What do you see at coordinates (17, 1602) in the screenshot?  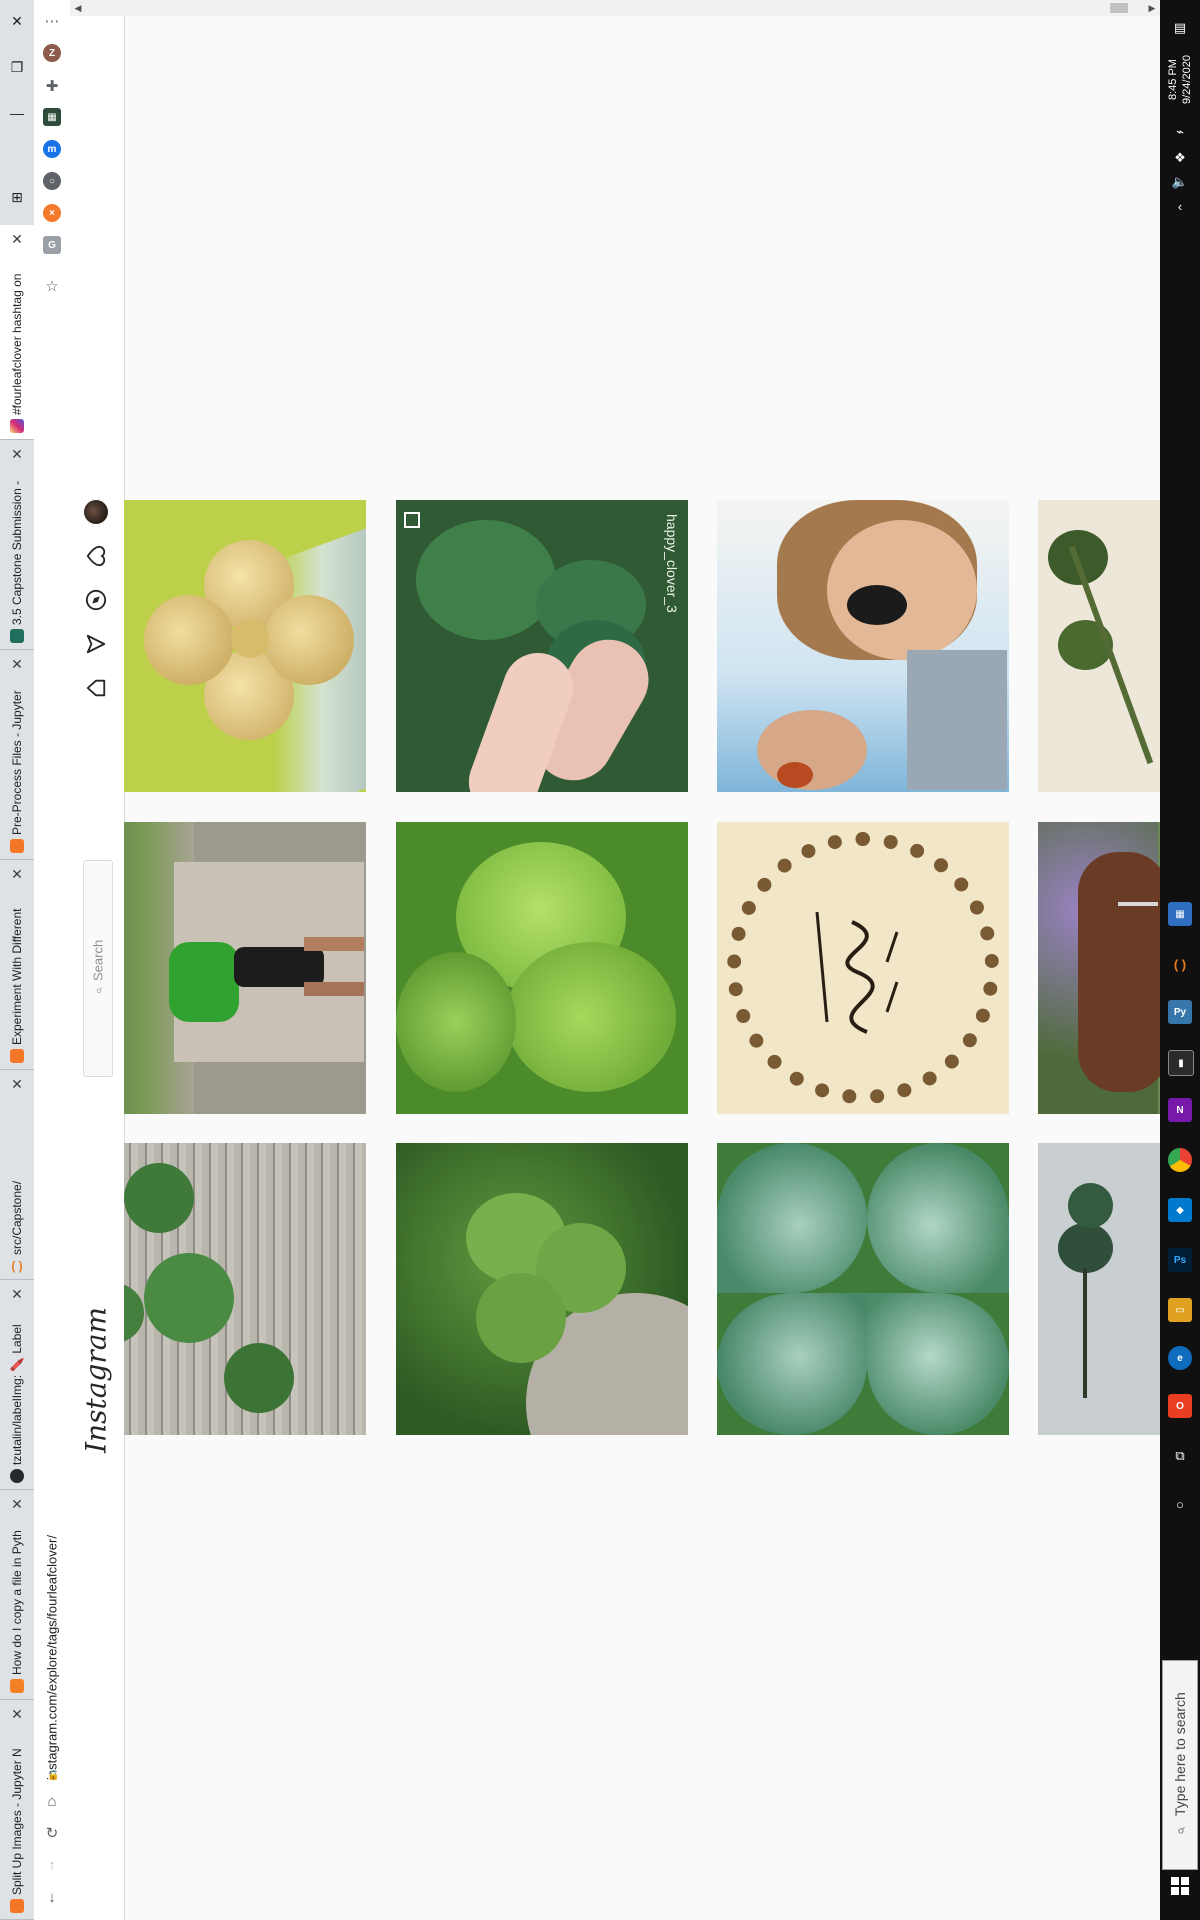 I see `tab-title: How do I copy a file in Pyth` at bounding box center [17, 1602].